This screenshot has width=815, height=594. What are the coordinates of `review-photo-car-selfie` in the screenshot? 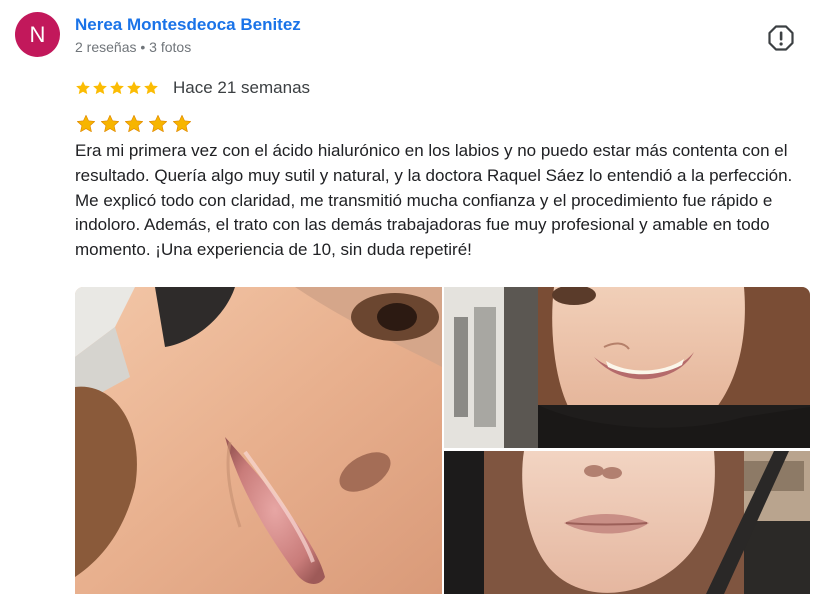 It's located at (627, 522).